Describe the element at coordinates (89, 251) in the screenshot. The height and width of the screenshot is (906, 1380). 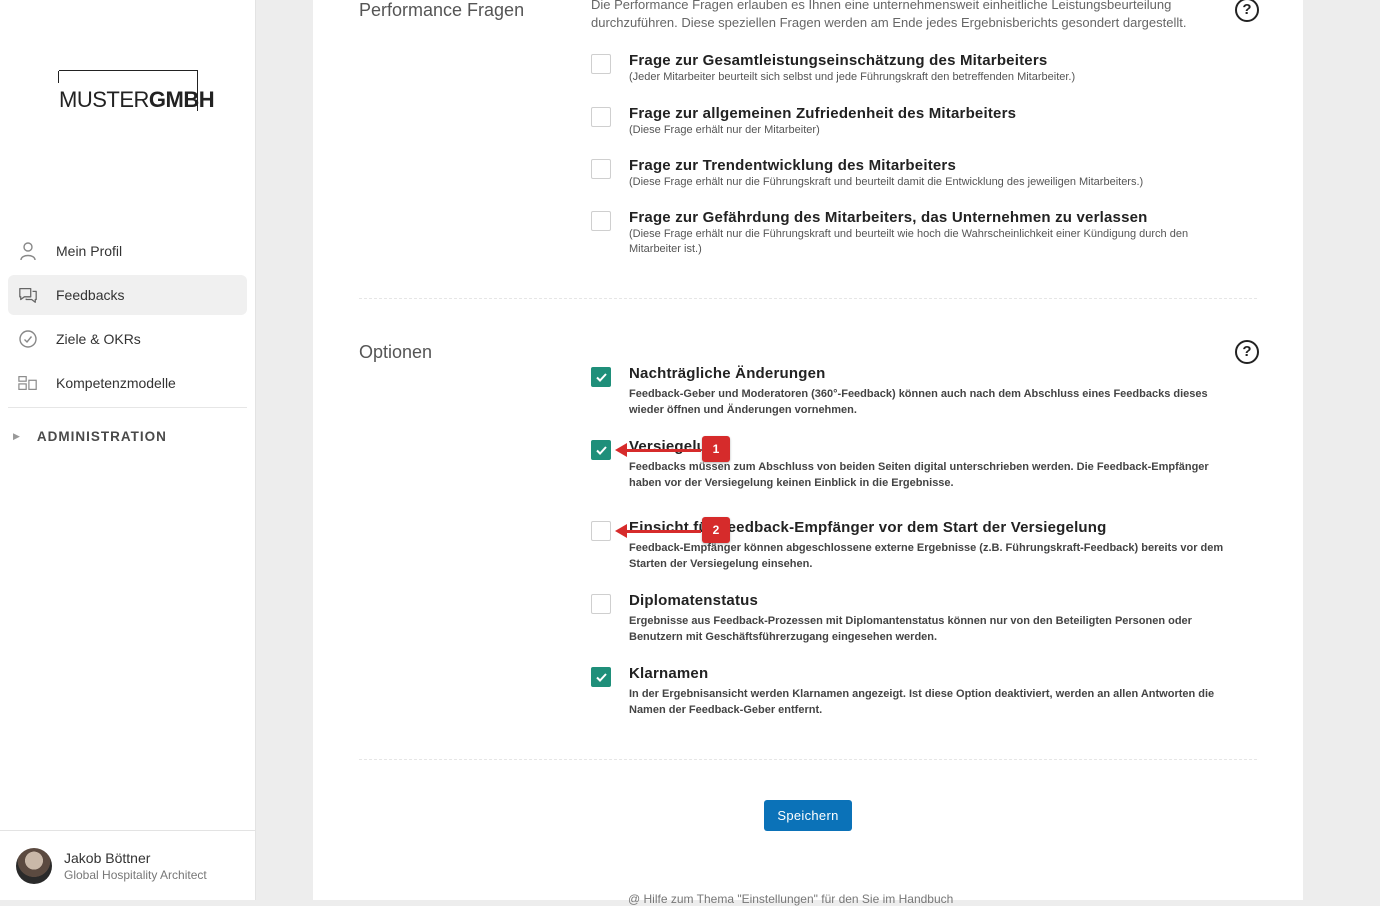
I see `sidebar-item-label: Mein Profil` at that location.